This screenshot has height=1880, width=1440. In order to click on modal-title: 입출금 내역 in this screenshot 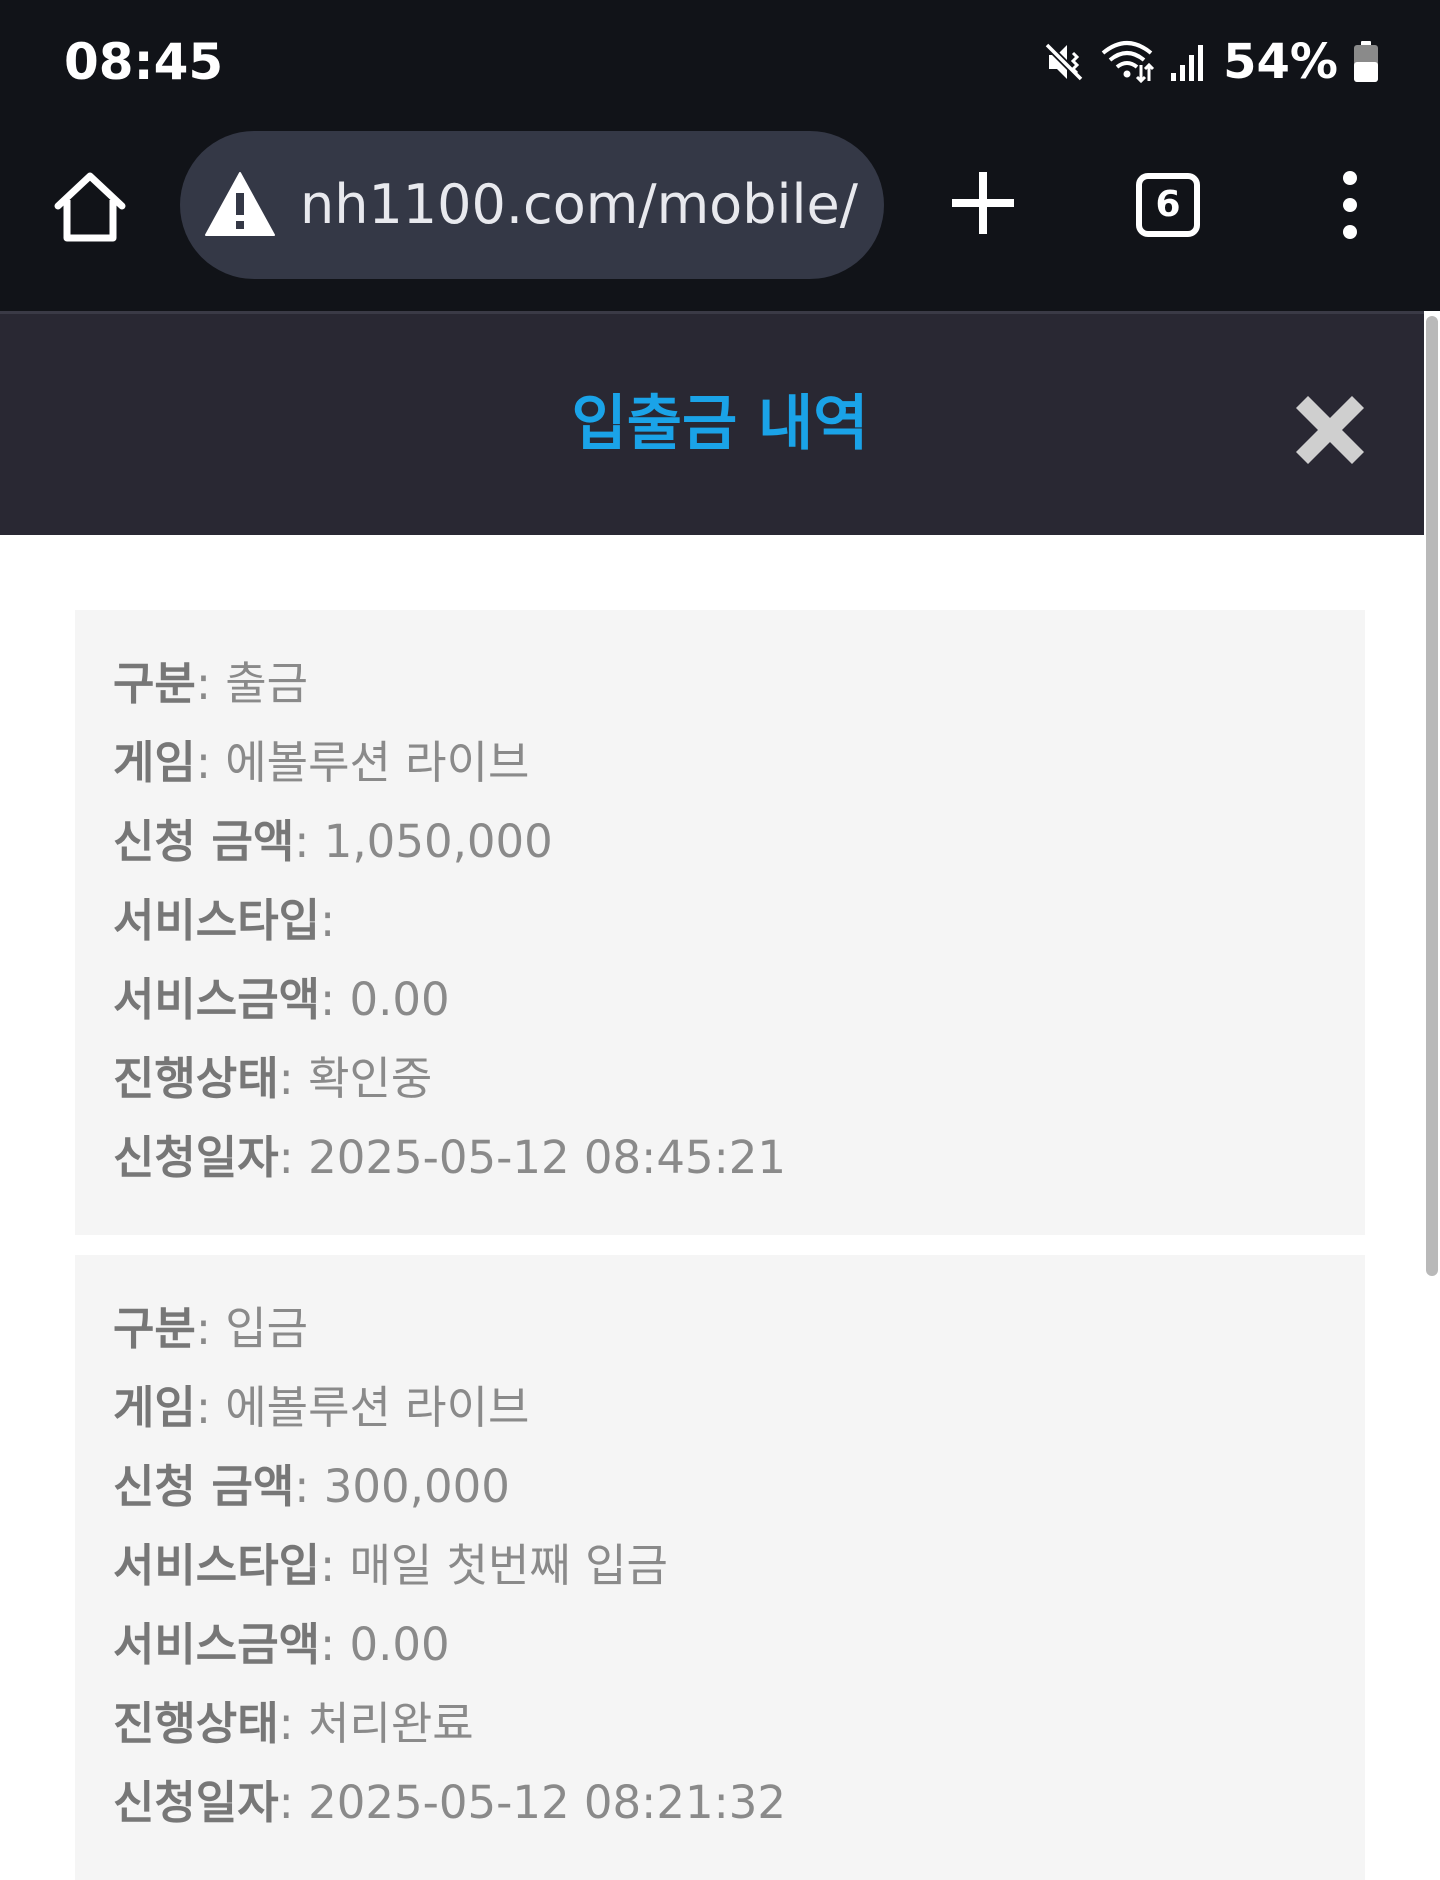, I will do `click(720, 424)`.